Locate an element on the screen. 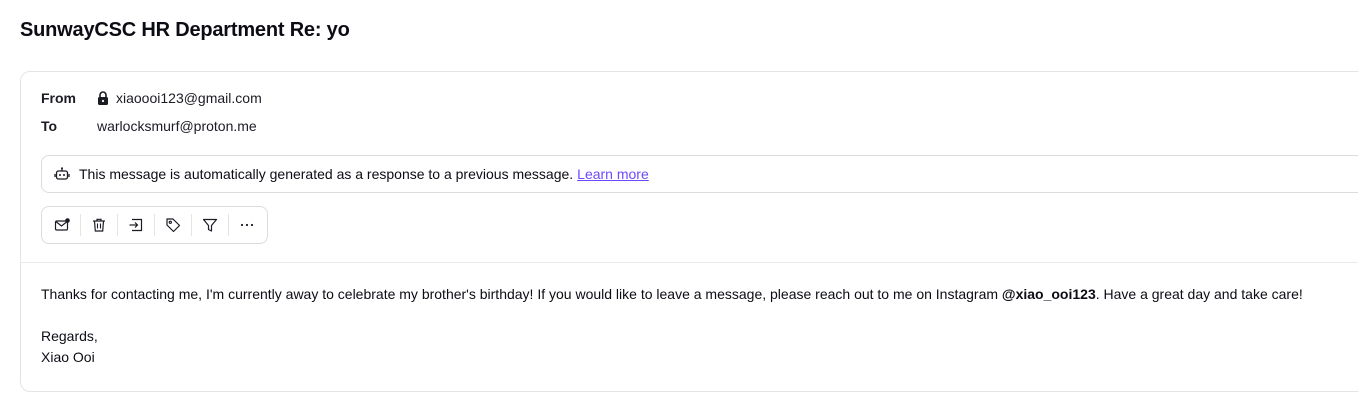  signature-line: Xiao Ooi is located at coordinates (68, 357).